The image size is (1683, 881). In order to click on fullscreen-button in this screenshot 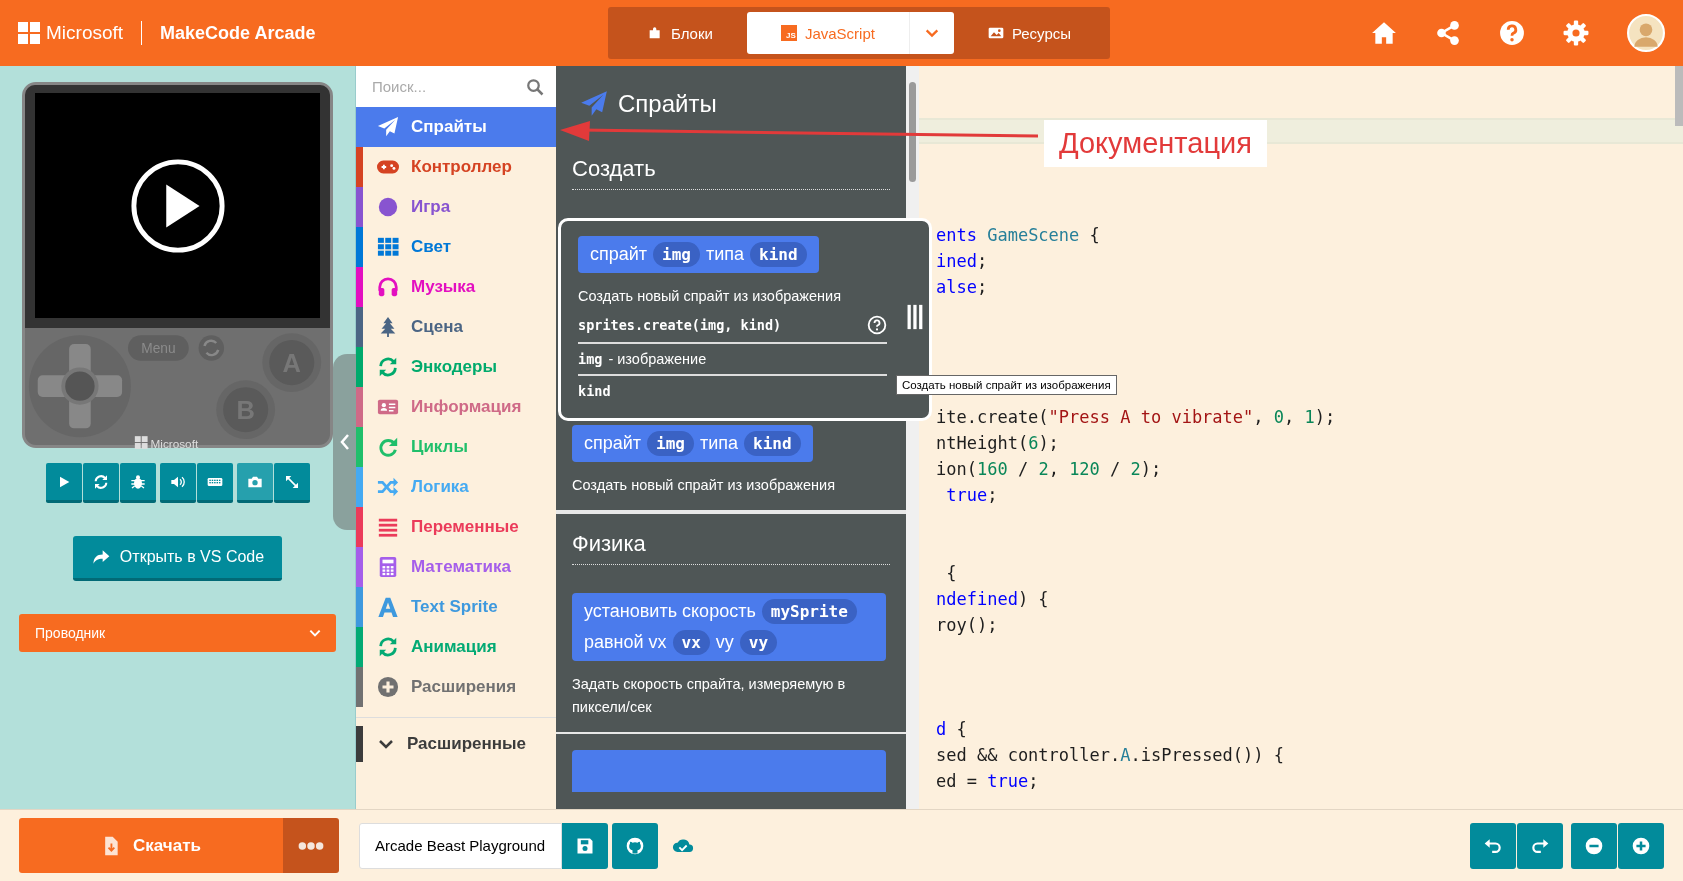, I will do `click(291, 483)`.